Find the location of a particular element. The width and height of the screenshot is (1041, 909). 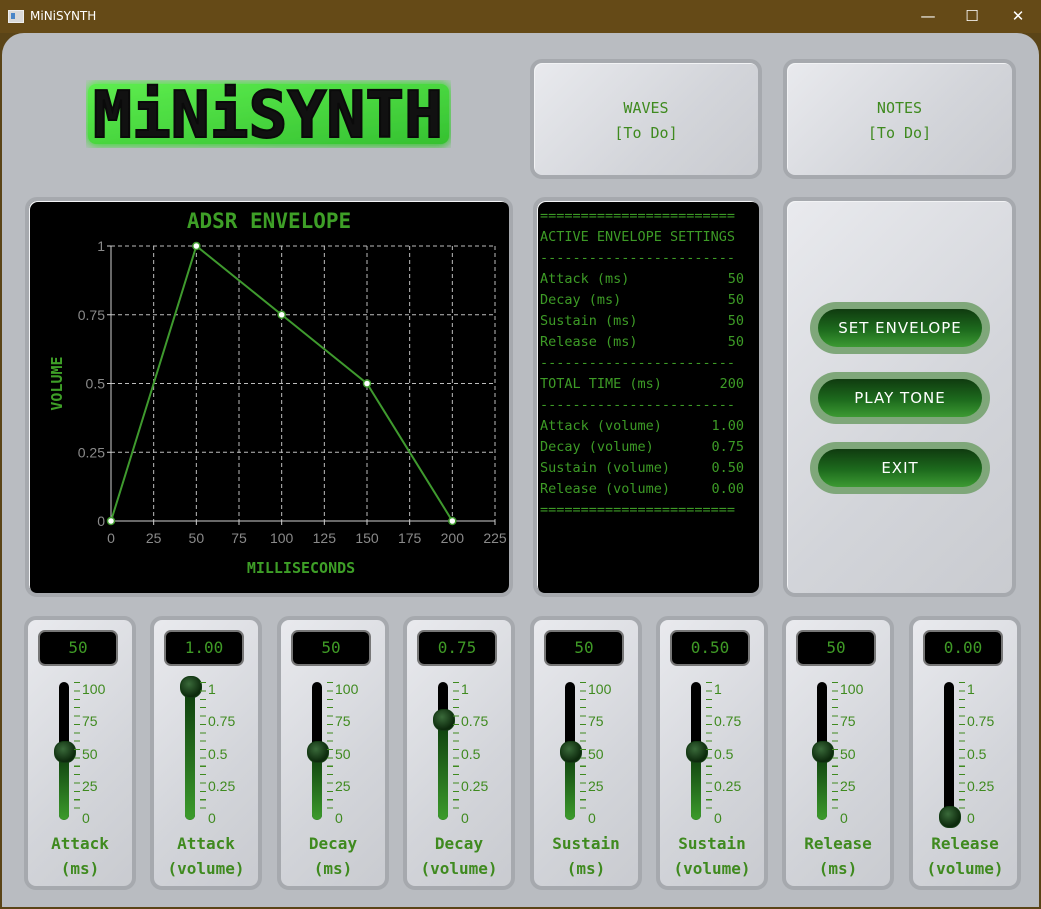

play-tone-label: PLAY TONE is located at coordinates (900, 398).